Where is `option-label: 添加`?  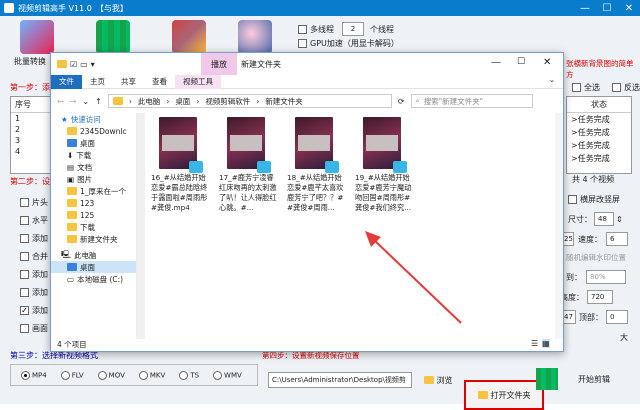
option-label: 添加 is located at coordinates (40, 274).